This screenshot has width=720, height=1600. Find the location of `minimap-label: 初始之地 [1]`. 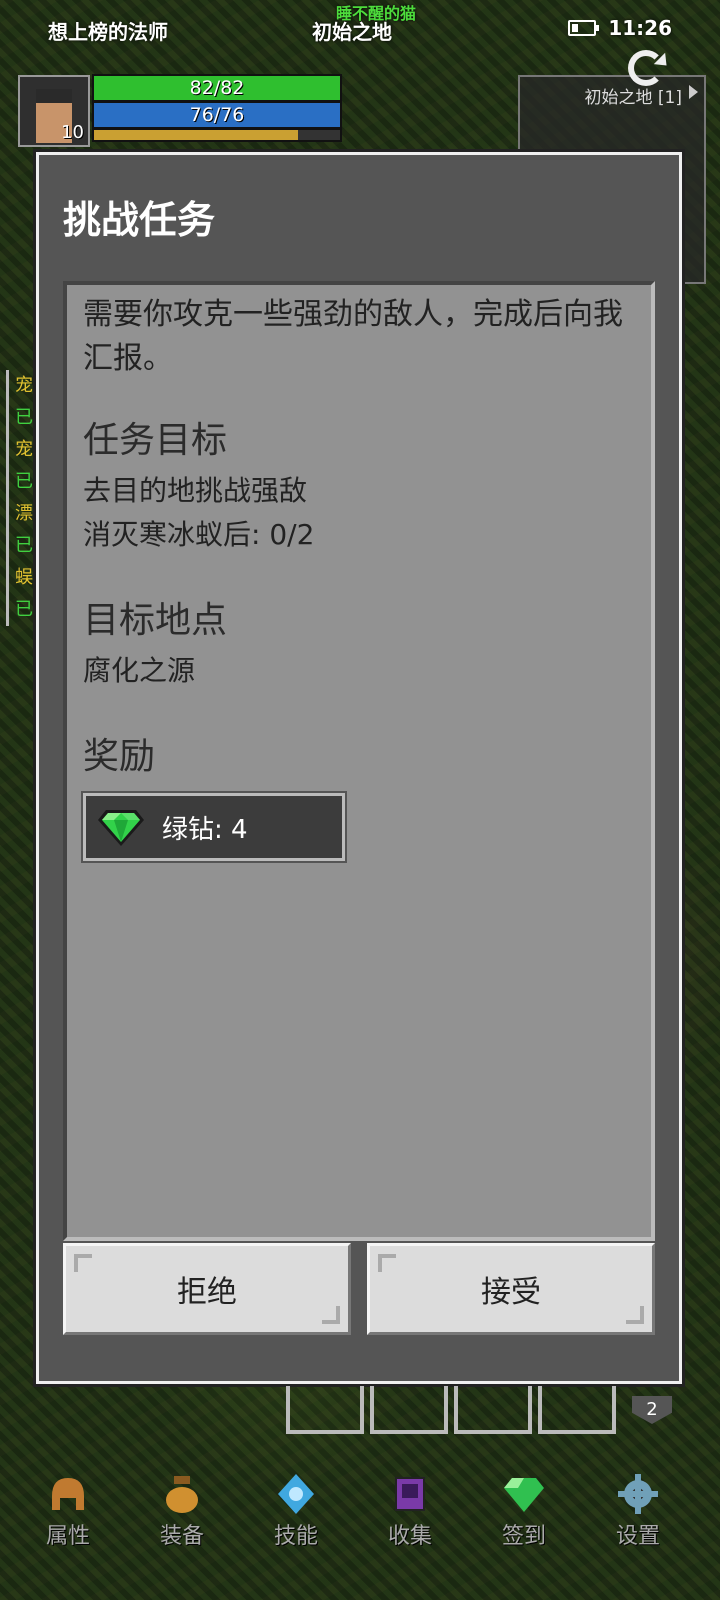

minimap-label: 初始之地 [1] is located at coordinates (633, 98).